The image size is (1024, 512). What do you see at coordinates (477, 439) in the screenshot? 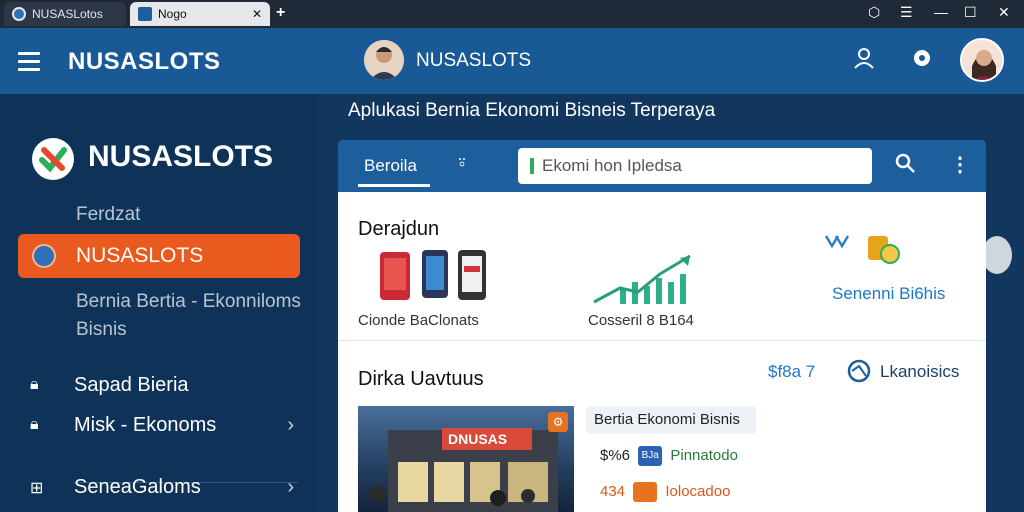
I see `news-image-sign: DNUSAS` at bounding box center [477, 439].